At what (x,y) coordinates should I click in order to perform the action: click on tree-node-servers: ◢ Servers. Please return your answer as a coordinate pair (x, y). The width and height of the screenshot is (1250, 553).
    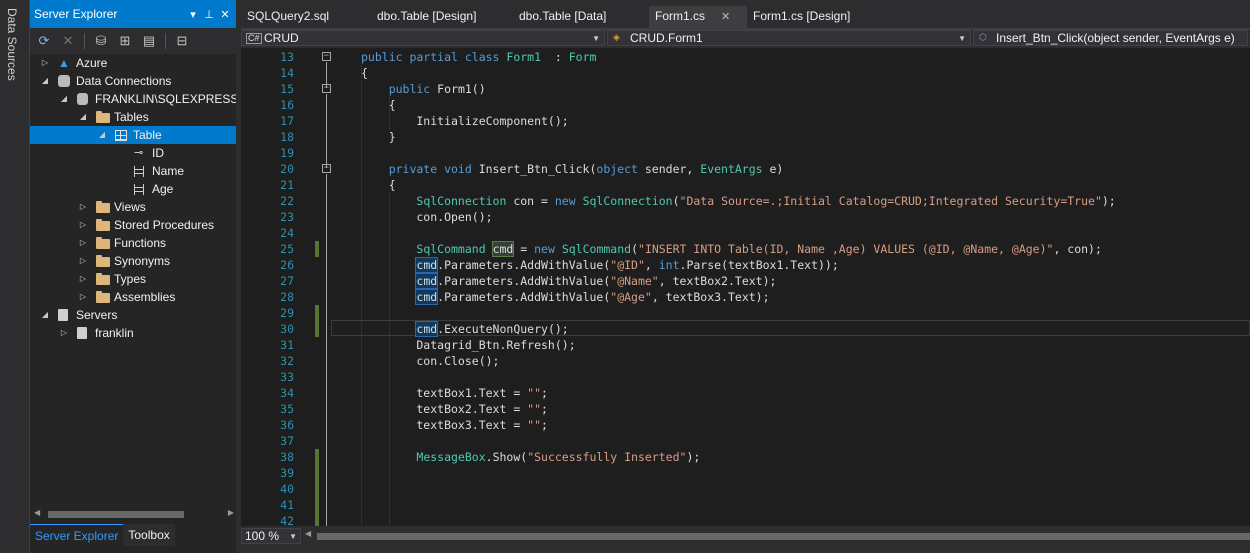
    Looking at the image, I should click on (133, 315).